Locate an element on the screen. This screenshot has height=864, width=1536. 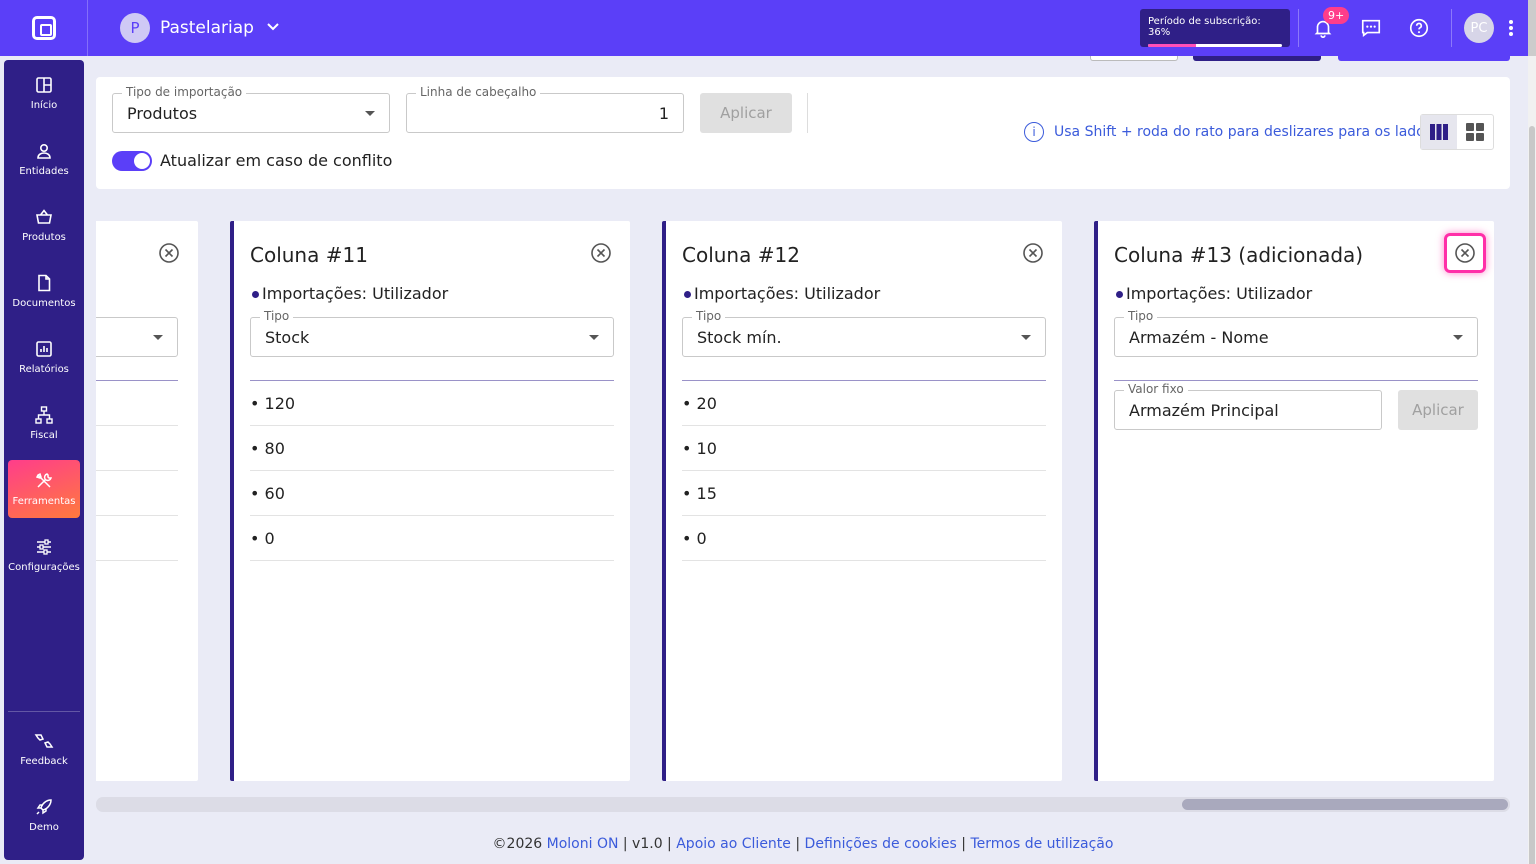
grid-icon is located at coordinates (44, 84).